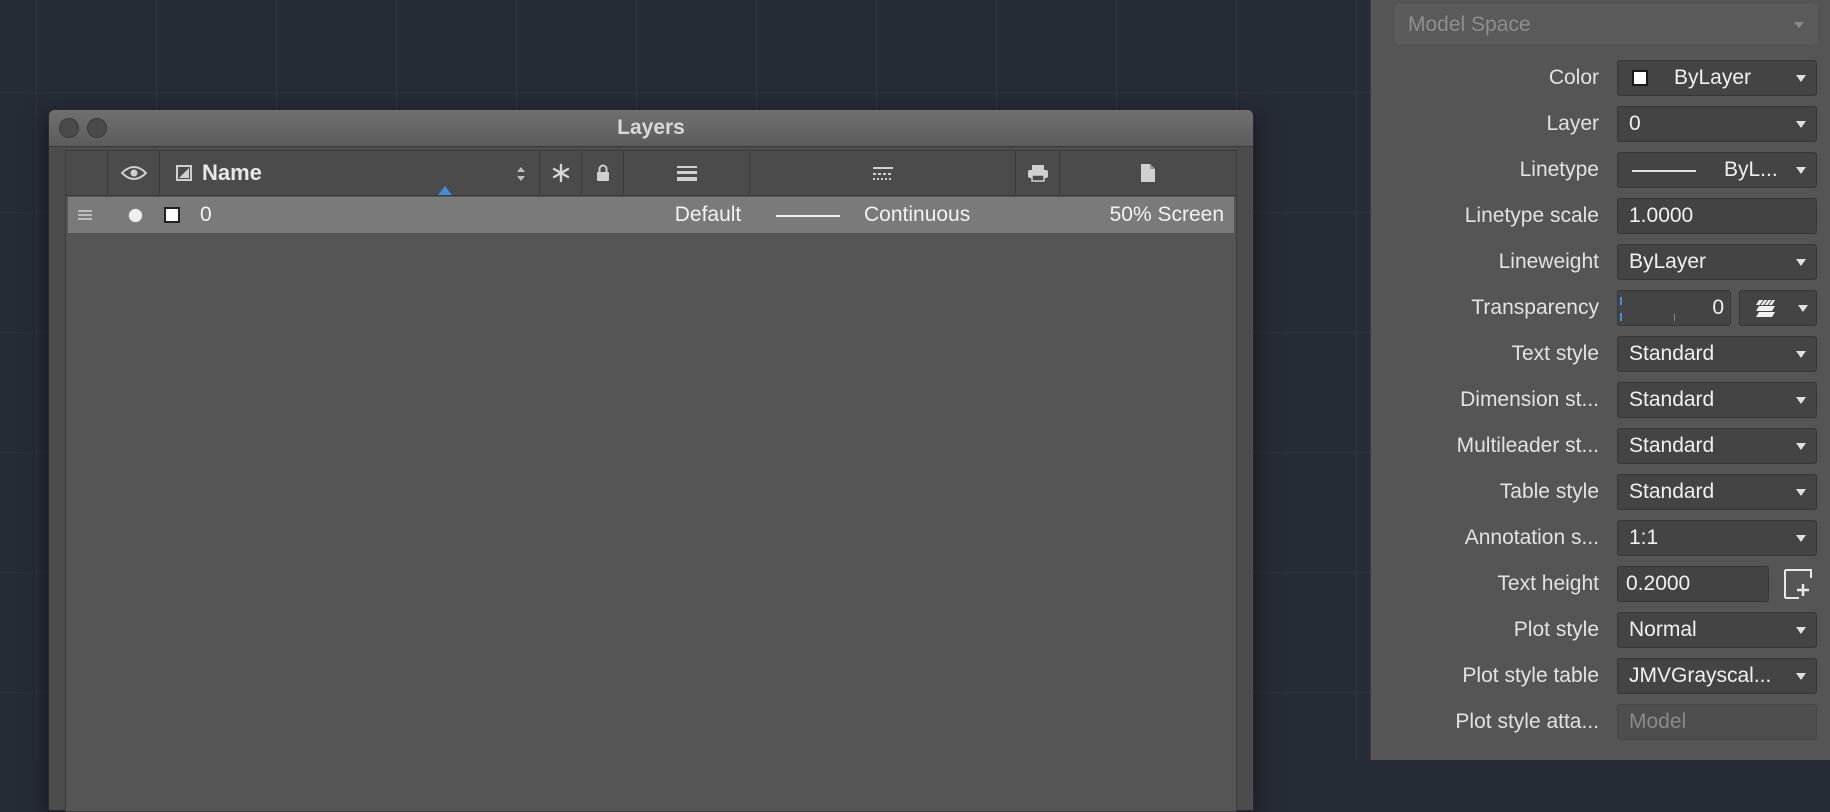 This screenshot has height=812, width=1830. What do you see at coordinates (708, 215) in the screenshot?
I see `layer-linetype-label: Default` at bounding box center [708, 215].